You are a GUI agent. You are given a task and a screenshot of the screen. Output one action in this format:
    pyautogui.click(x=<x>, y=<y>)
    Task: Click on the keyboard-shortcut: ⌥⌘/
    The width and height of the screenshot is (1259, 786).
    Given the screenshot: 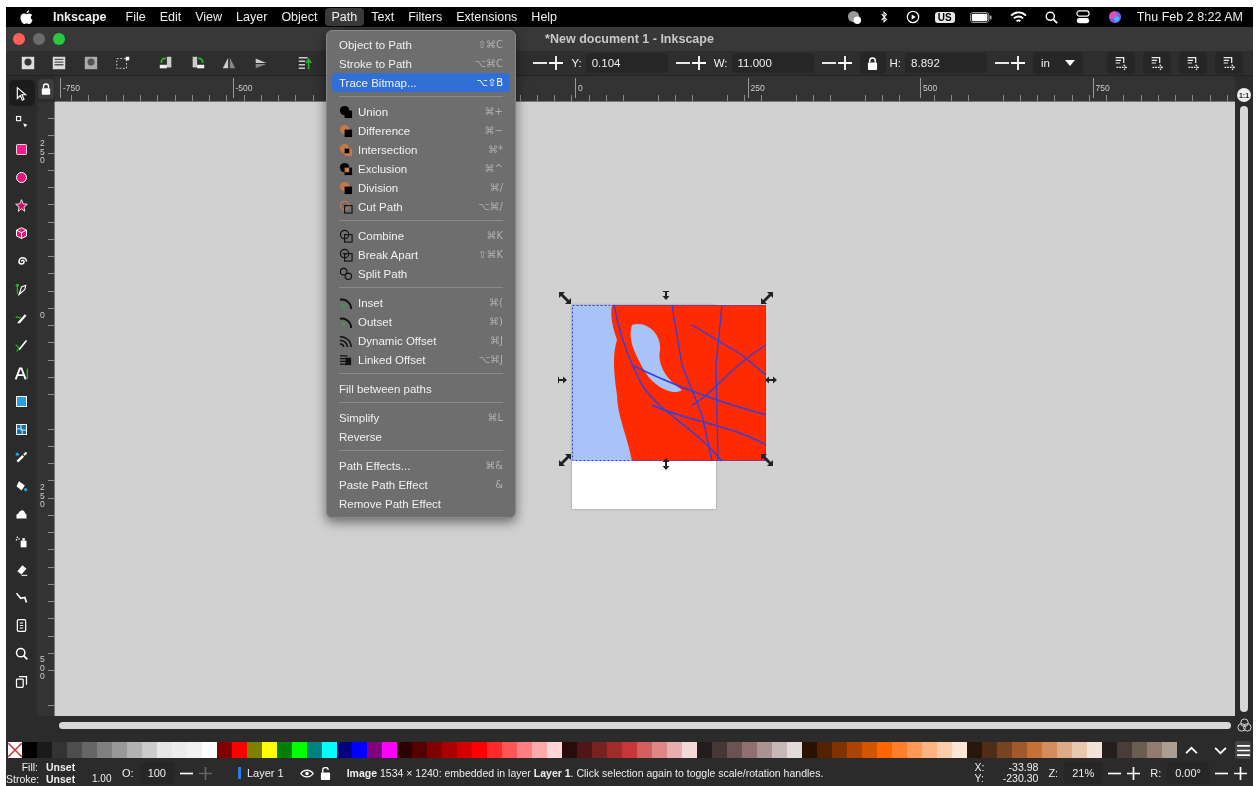 What is the action you would take?
    pyautogui.click(x=490, y=206)
    